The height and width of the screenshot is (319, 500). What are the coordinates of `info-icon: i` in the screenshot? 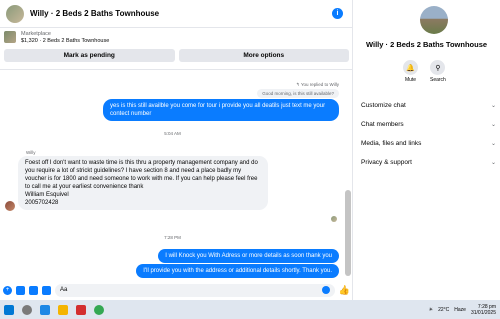 It's located at (337, 13).